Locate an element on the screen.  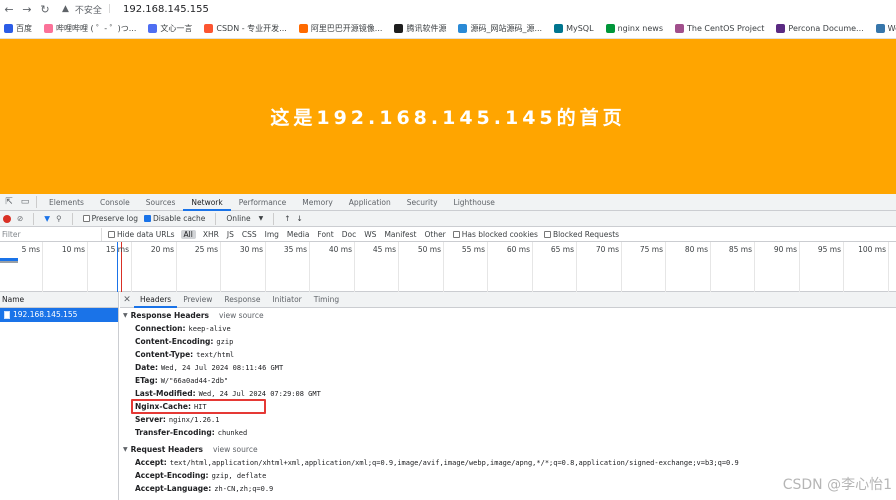
header-name: Date: is located at coordinates (146, 367).